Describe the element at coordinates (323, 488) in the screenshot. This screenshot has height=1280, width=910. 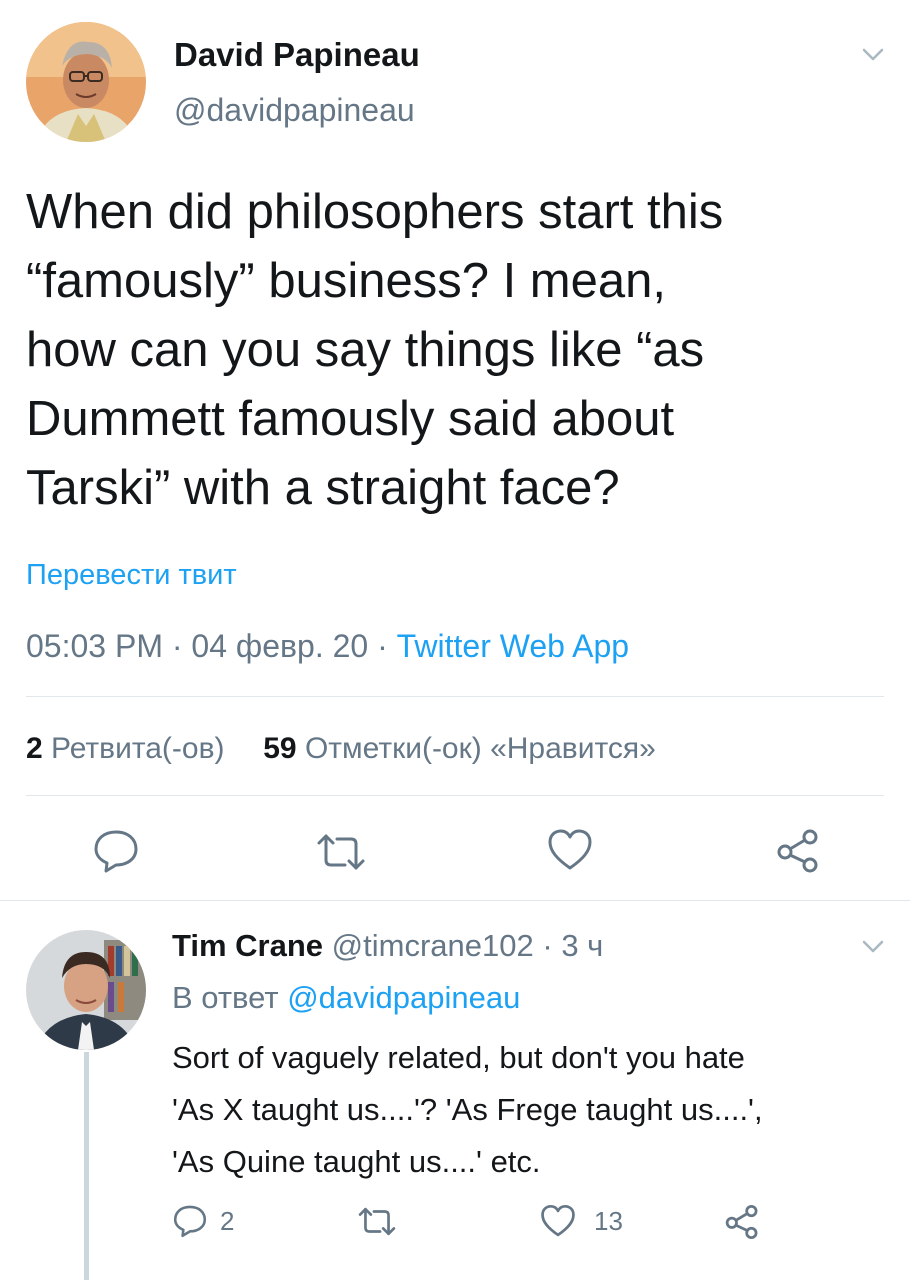
I see `tweet-text-line: Tarski” with a straight face?` at that location.